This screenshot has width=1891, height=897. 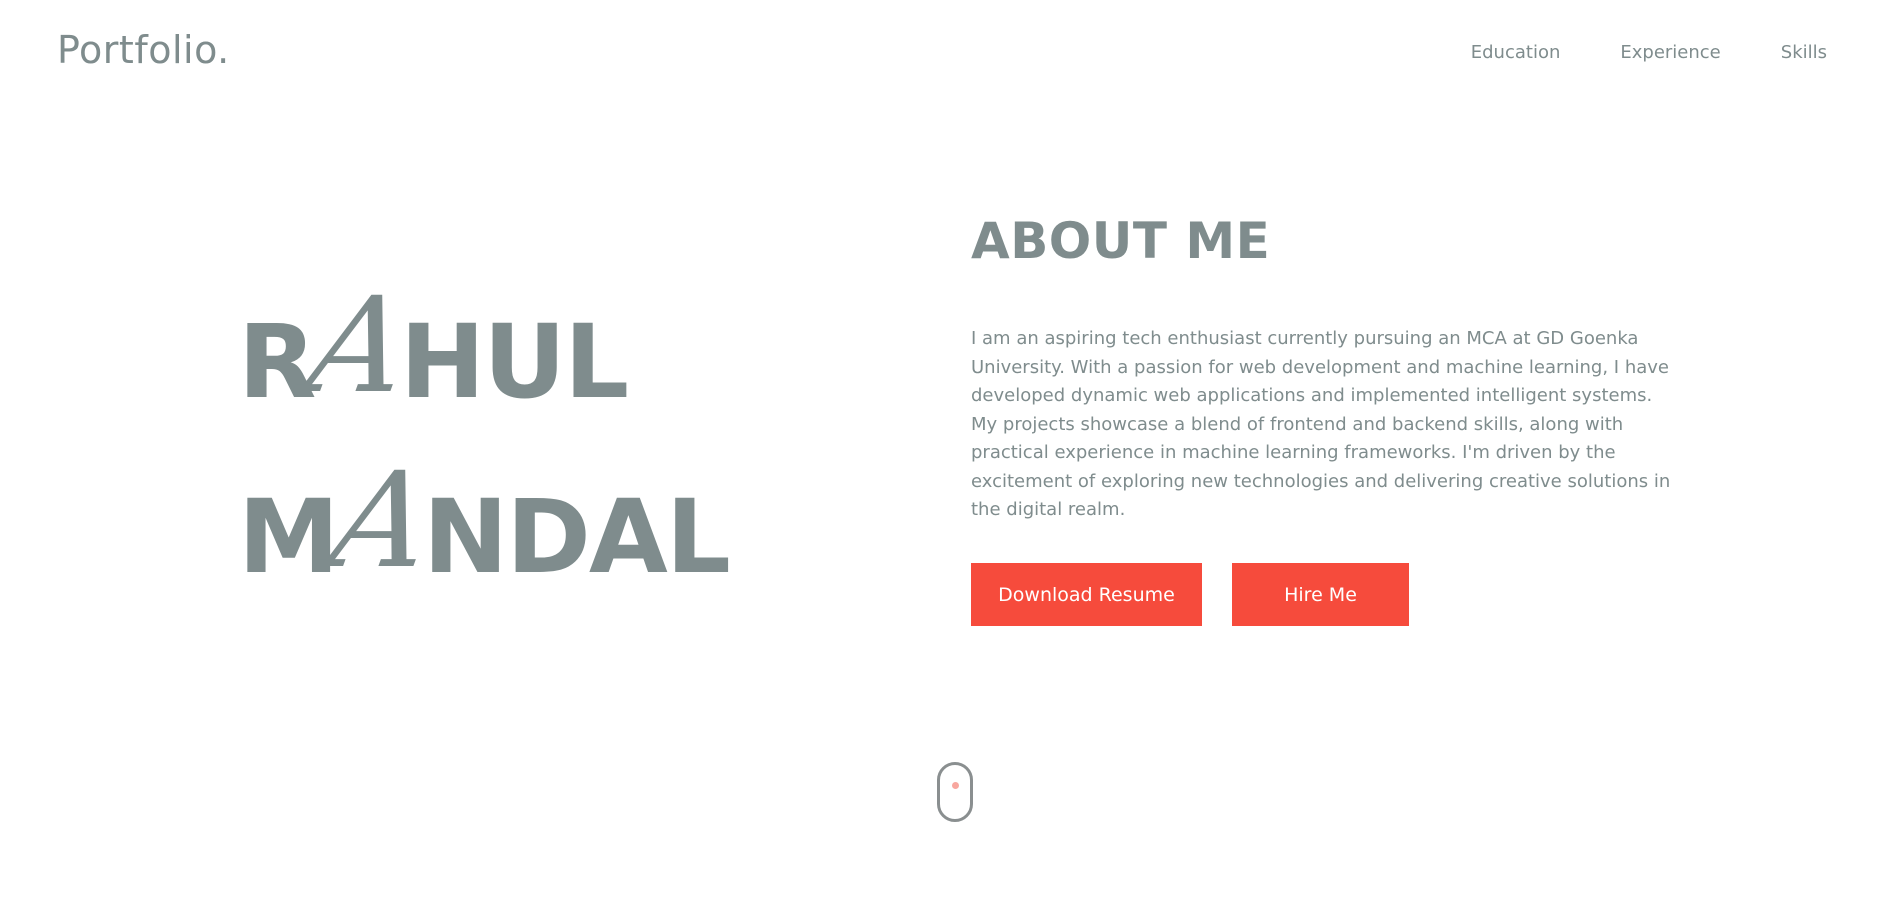 What do you see at coordinates (1121, 241) in the screenshot?
I see `about-title: ABOUT ME` at bounding box center [1121, 241].